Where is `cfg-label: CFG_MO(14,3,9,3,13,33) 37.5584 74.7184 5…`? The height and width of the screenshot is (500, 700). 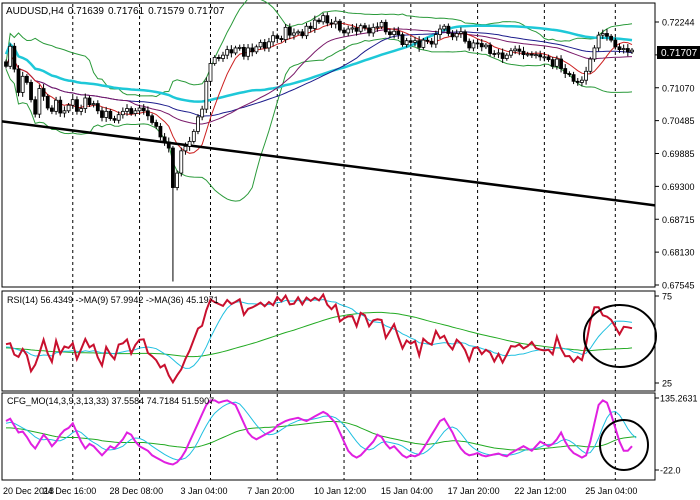 cfg-label: CFG_MO(14,3,9,3,13,33) 37.5584 74.7184 5… is located at coordinates (110, 401).